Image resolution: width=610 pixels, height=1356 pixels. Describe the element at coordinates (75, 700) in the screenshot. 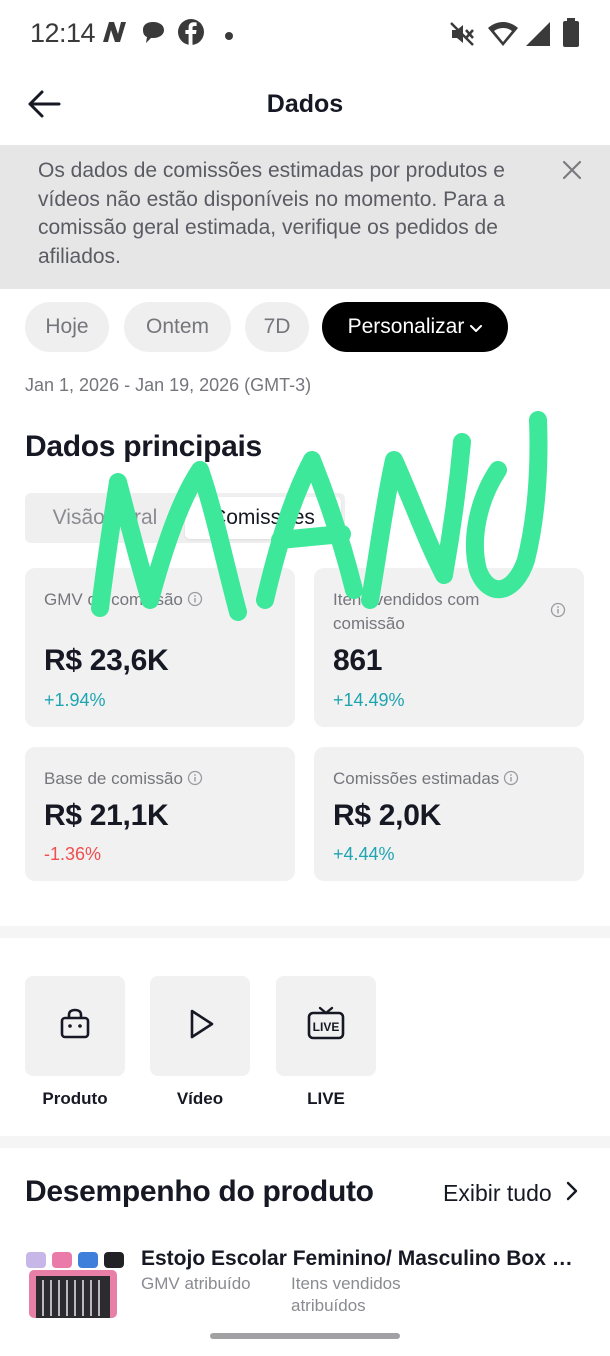

I see `metric-change: +1.94%` at that location.